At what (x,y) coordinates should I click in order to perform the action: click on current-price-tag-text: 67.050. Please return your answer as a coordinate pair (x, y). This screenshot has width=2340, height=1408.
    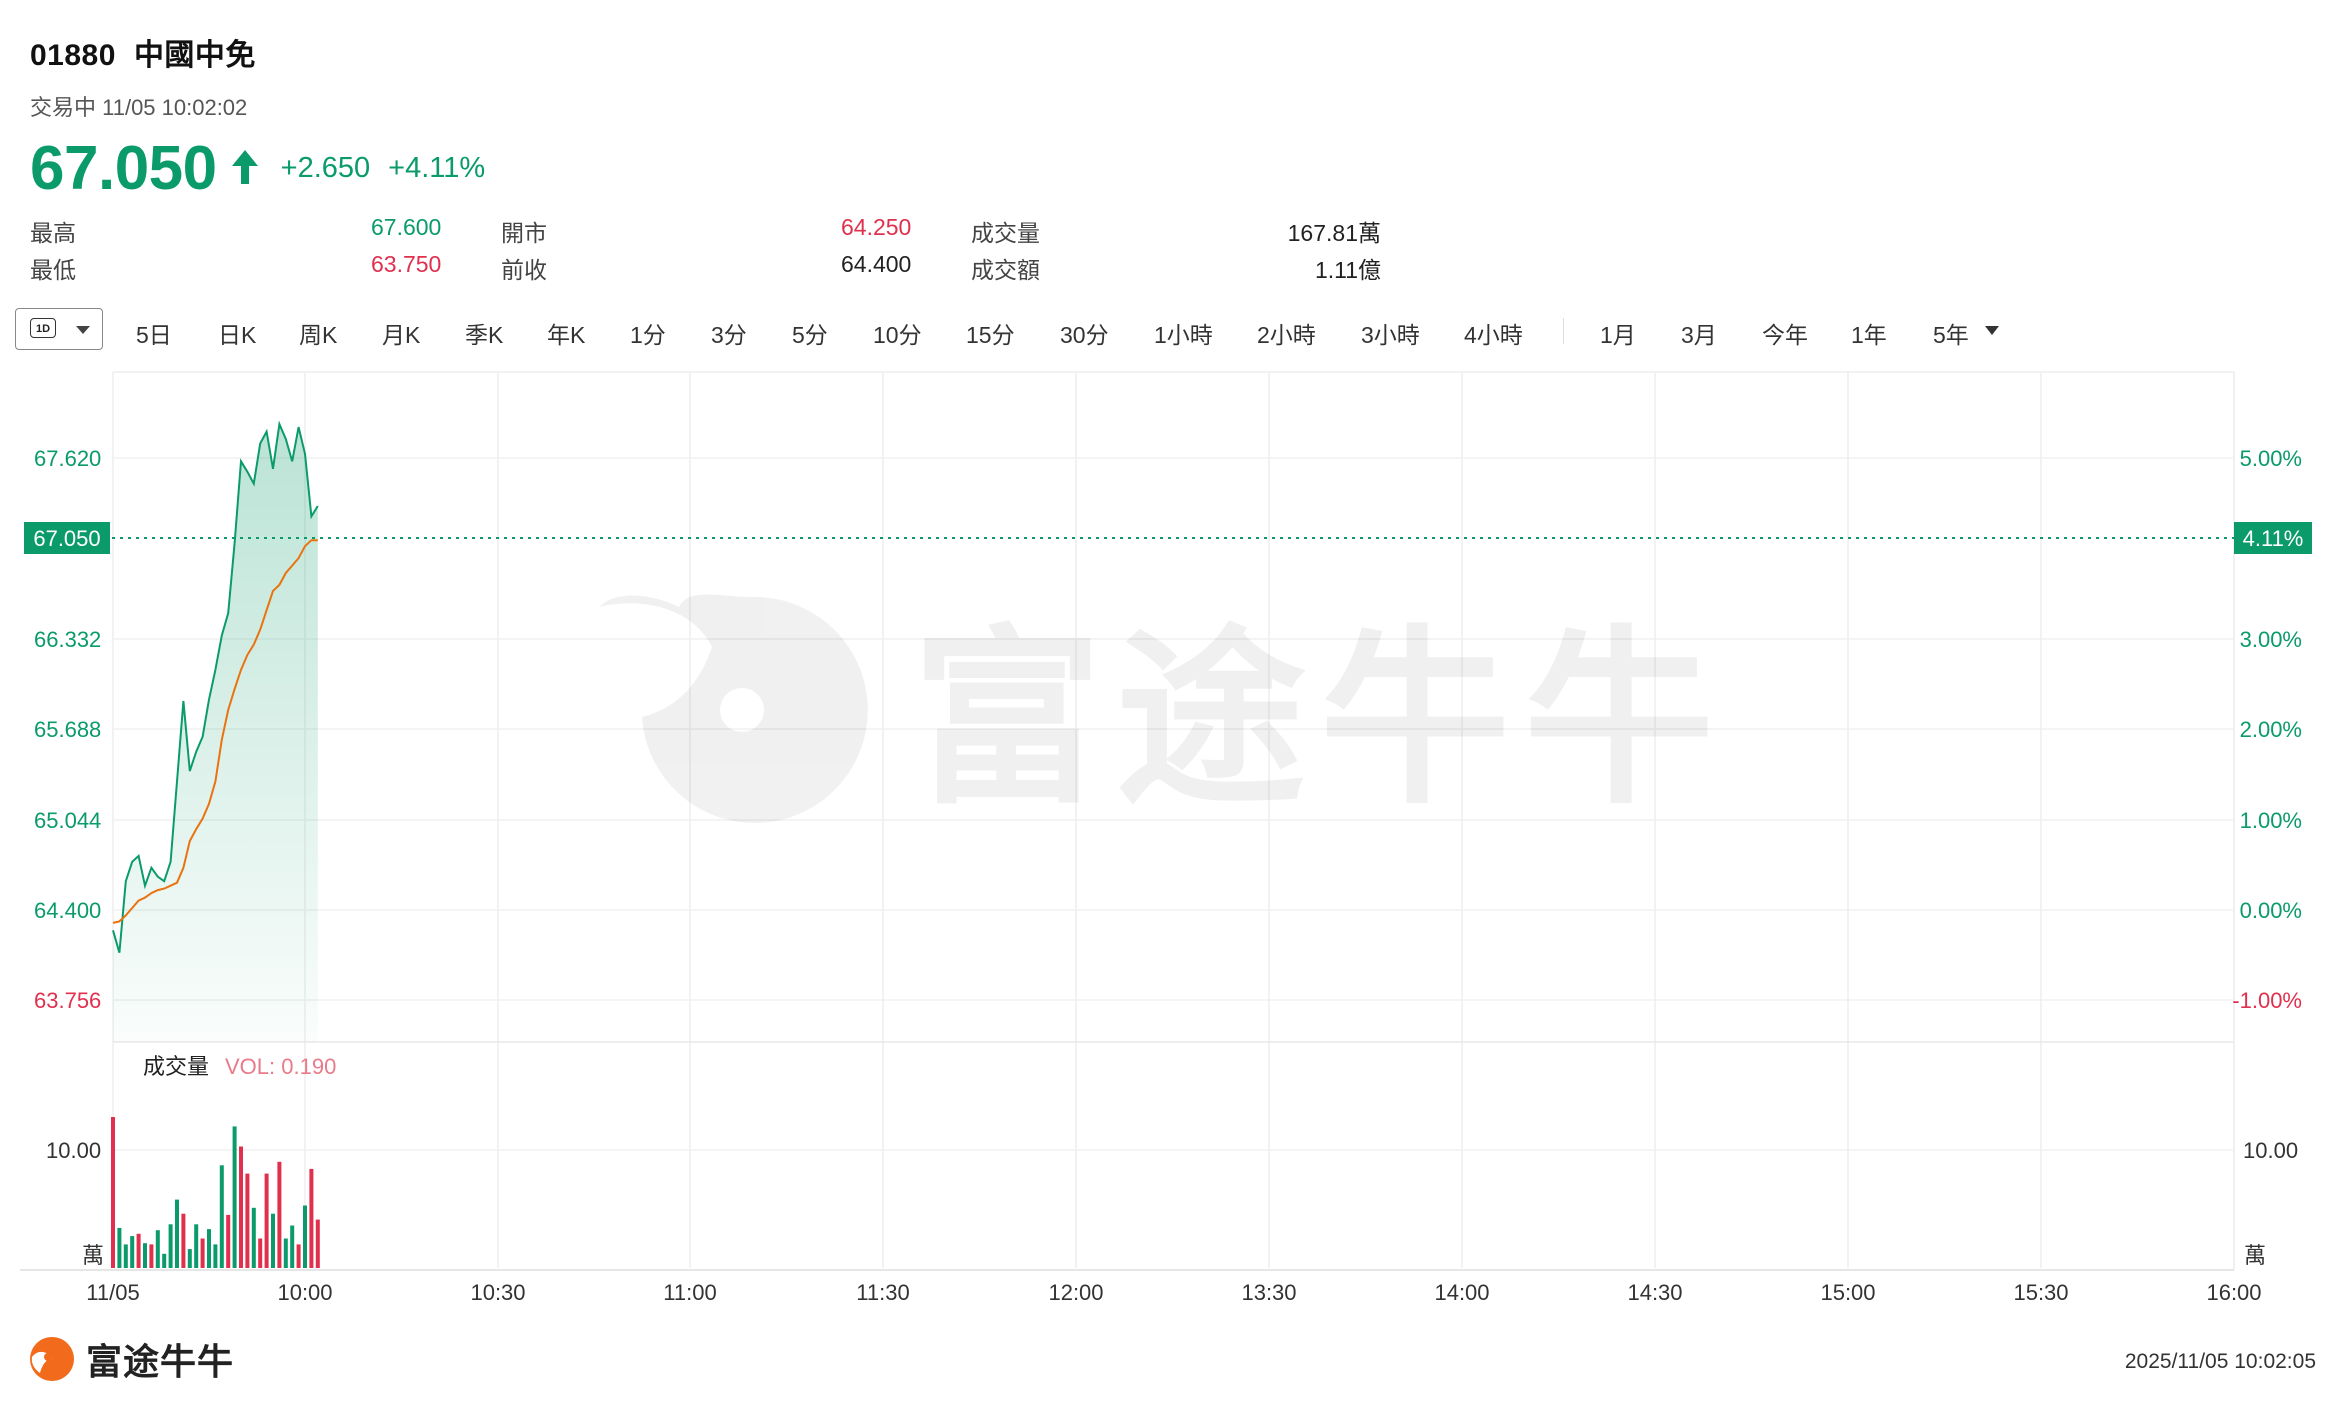
    Looking at the image, I should click on (66, 538).